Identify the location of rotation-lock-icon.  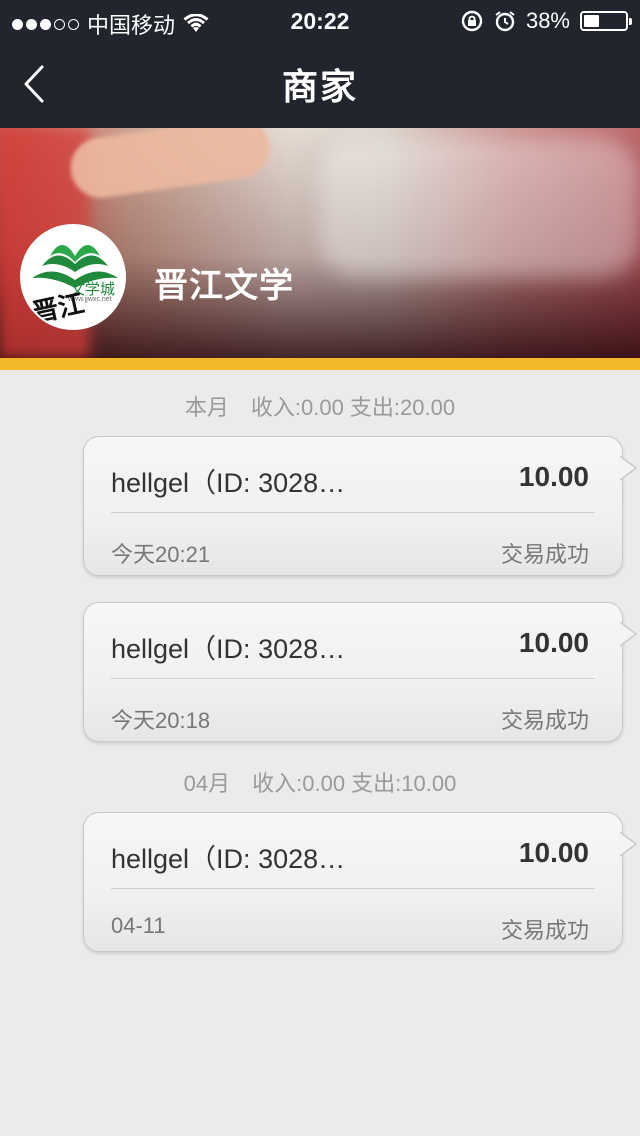
(472, 21).